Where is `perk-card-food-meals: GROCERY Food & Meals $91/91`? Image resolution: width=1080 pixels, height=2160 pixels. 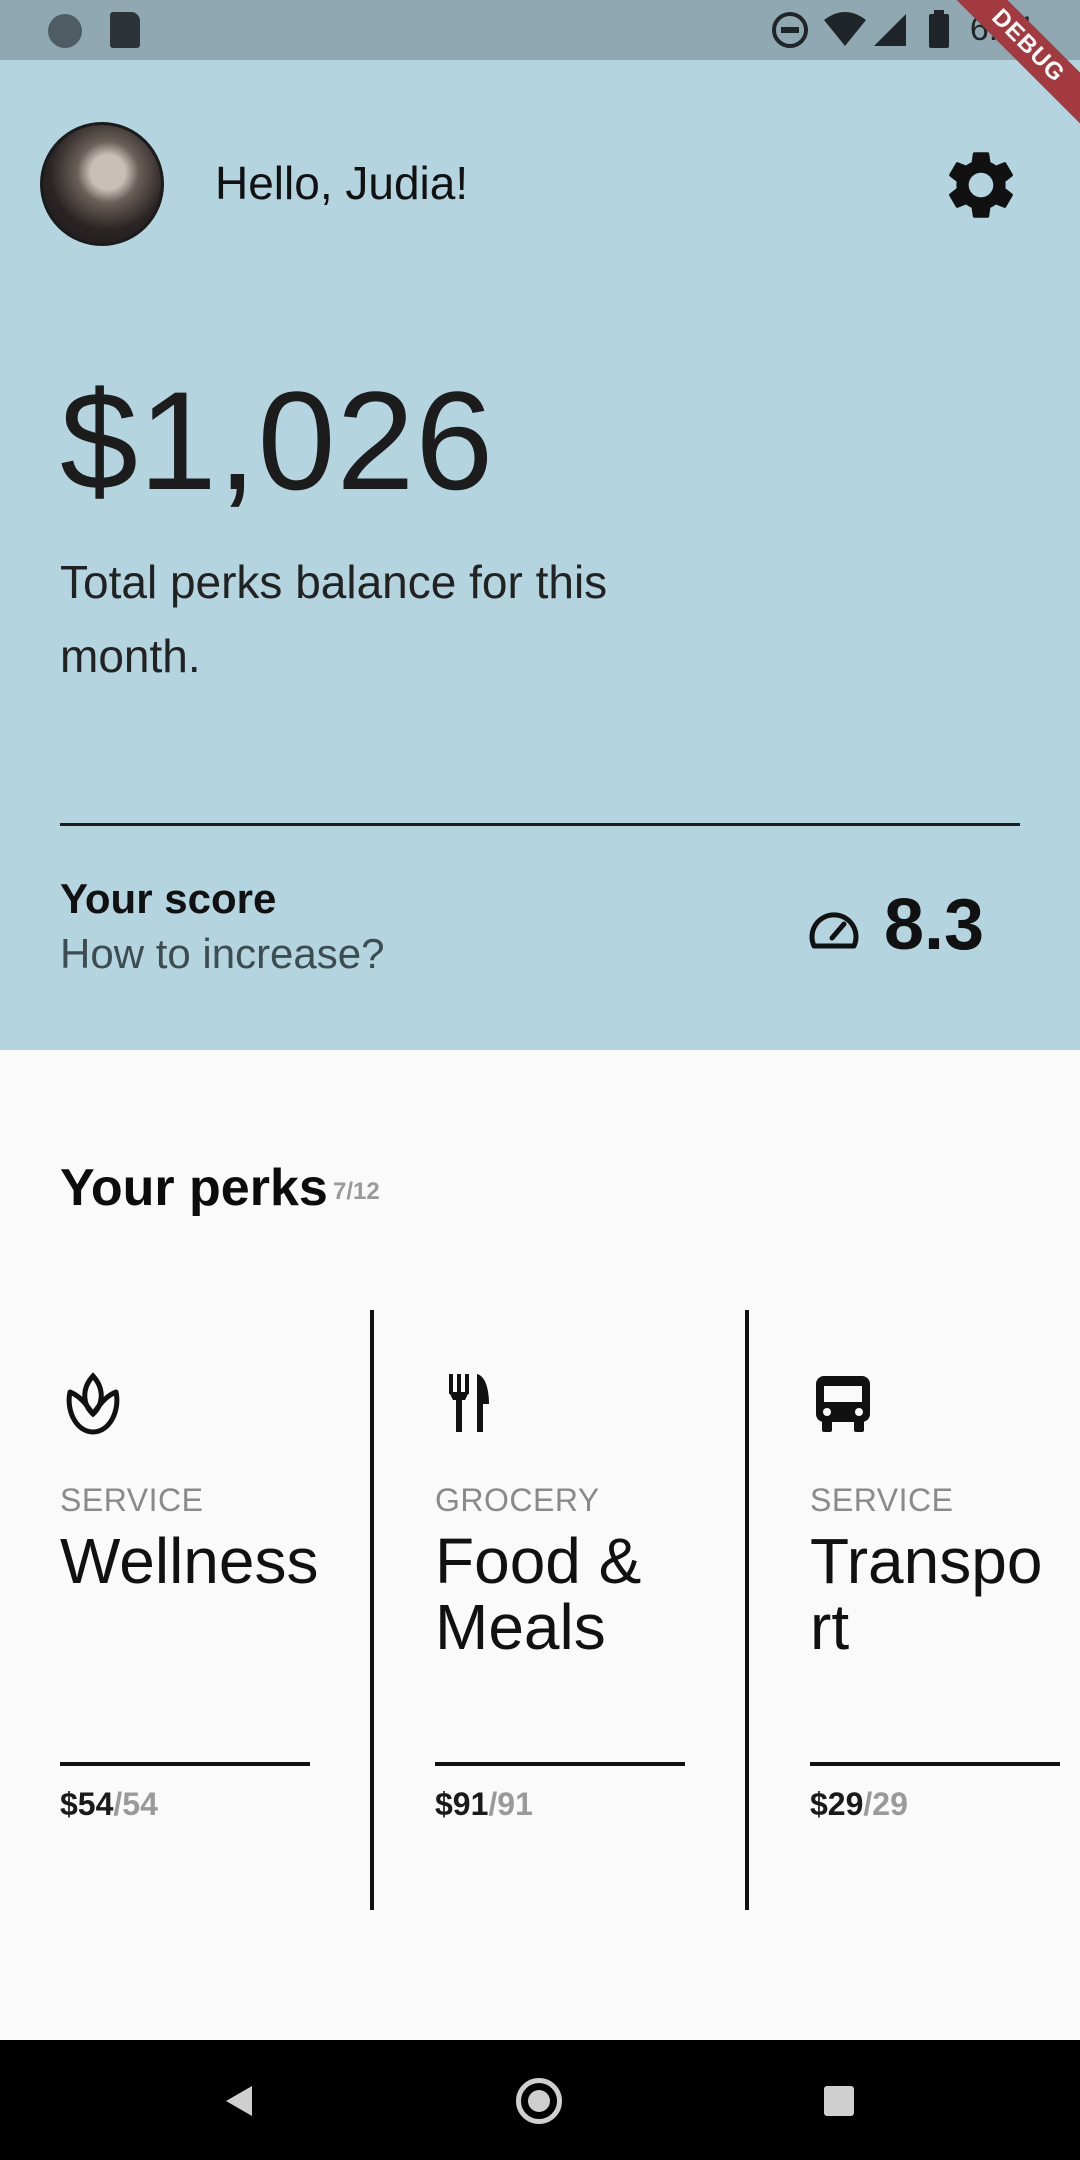
perk-card-food-meals: GROCERY Food & Meals $91/91 is located at coordinates (585, 1610).